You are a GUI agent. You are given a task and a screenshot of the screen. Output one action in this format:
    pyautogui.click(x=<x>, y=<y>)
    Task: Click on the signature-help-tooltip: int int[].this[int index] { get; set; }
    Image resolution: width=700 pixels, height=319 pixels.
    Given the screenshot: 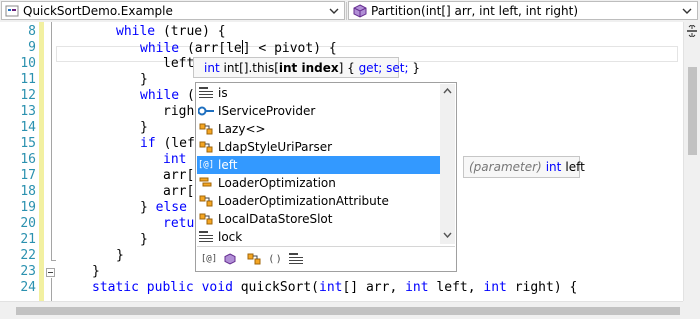 What is the action you would take?
    pyautogui.click(x=306, y=67)
    